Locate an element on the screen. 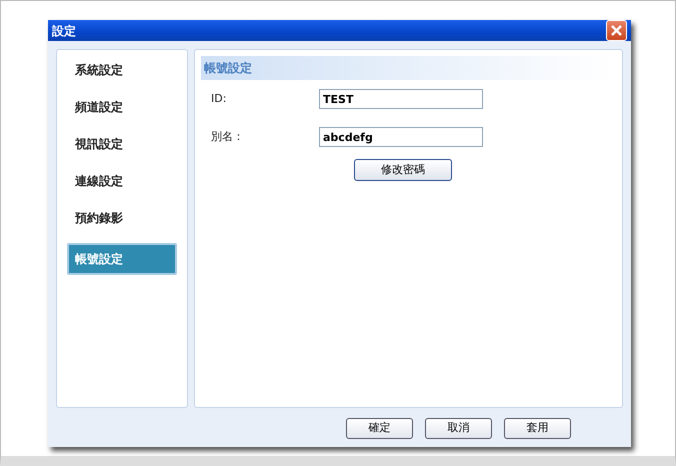 The image size is (676, 466). dialog-button: 套用 is located at coordinates (537, 428).